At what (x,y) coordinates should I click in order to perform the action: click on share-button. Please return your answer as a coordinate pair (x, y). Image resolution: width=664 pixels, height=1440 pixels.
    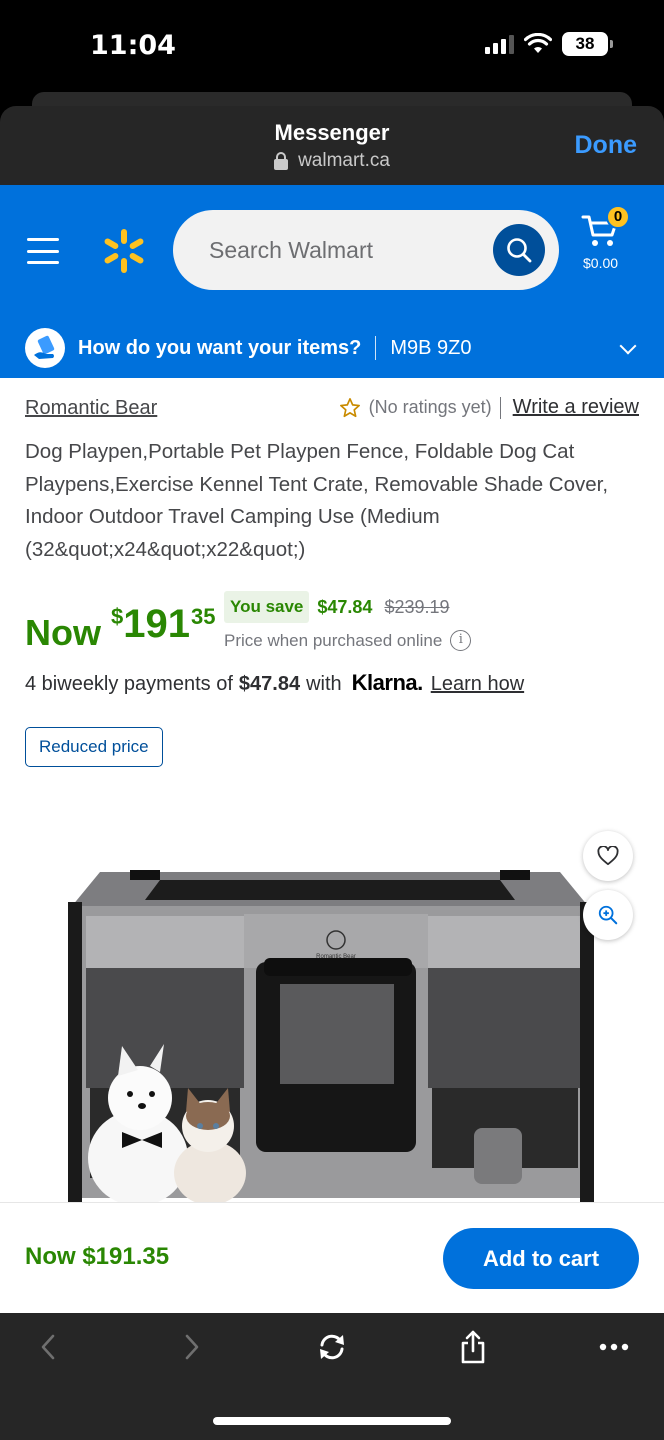
    Looking at the image, I should click on (473, 1347).